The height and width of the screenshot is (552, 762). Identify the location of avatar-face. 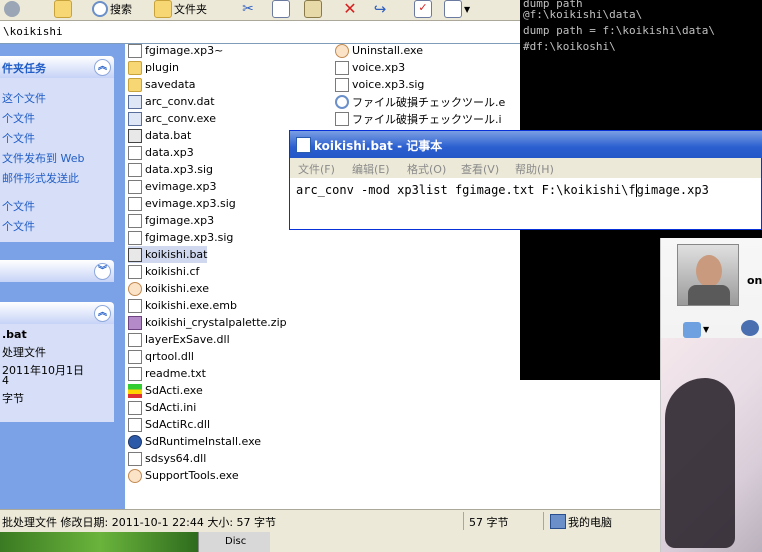
(709, 271).